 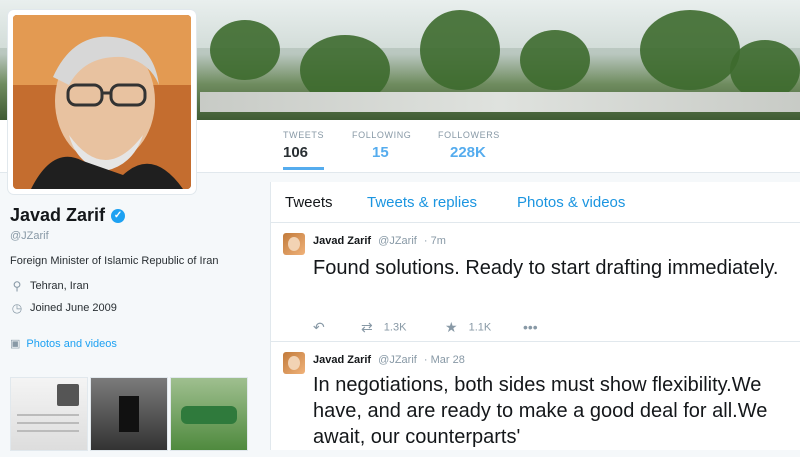 What do you see at coordinates (382, 135) in the screenshot?
I see `stat-following-label: FOLLOWING` at bounding box center [382, 135].